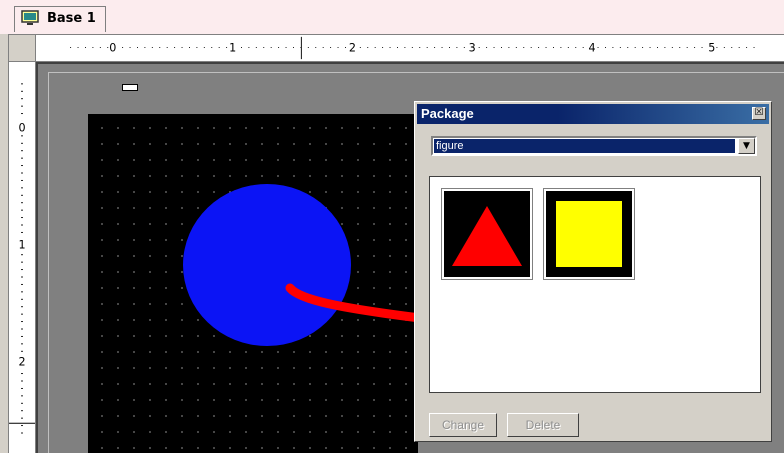 The height and width of the screenshot is (453, 784). Describe the element at coordinates (593, 114) in the screenshot. I see `dialog-title-bar: Package ☒` at that location.